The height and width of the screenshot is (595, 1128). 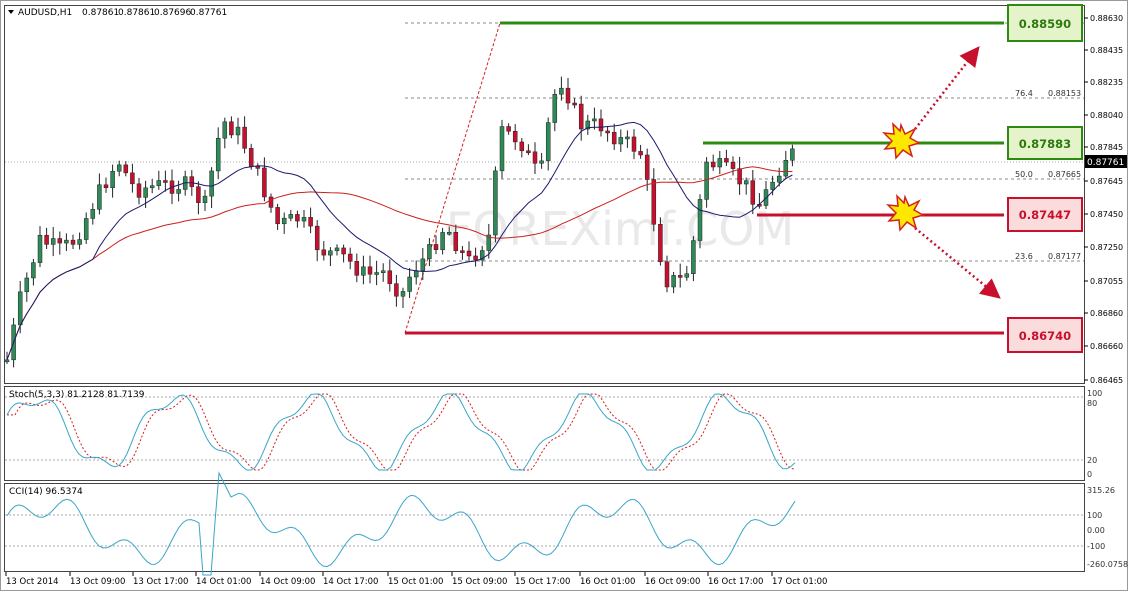 What do you see at coordinates (1106, 346) in the screenshot?
I see `price-tick-label: 0.86660` at bounding box center [1106, 346].